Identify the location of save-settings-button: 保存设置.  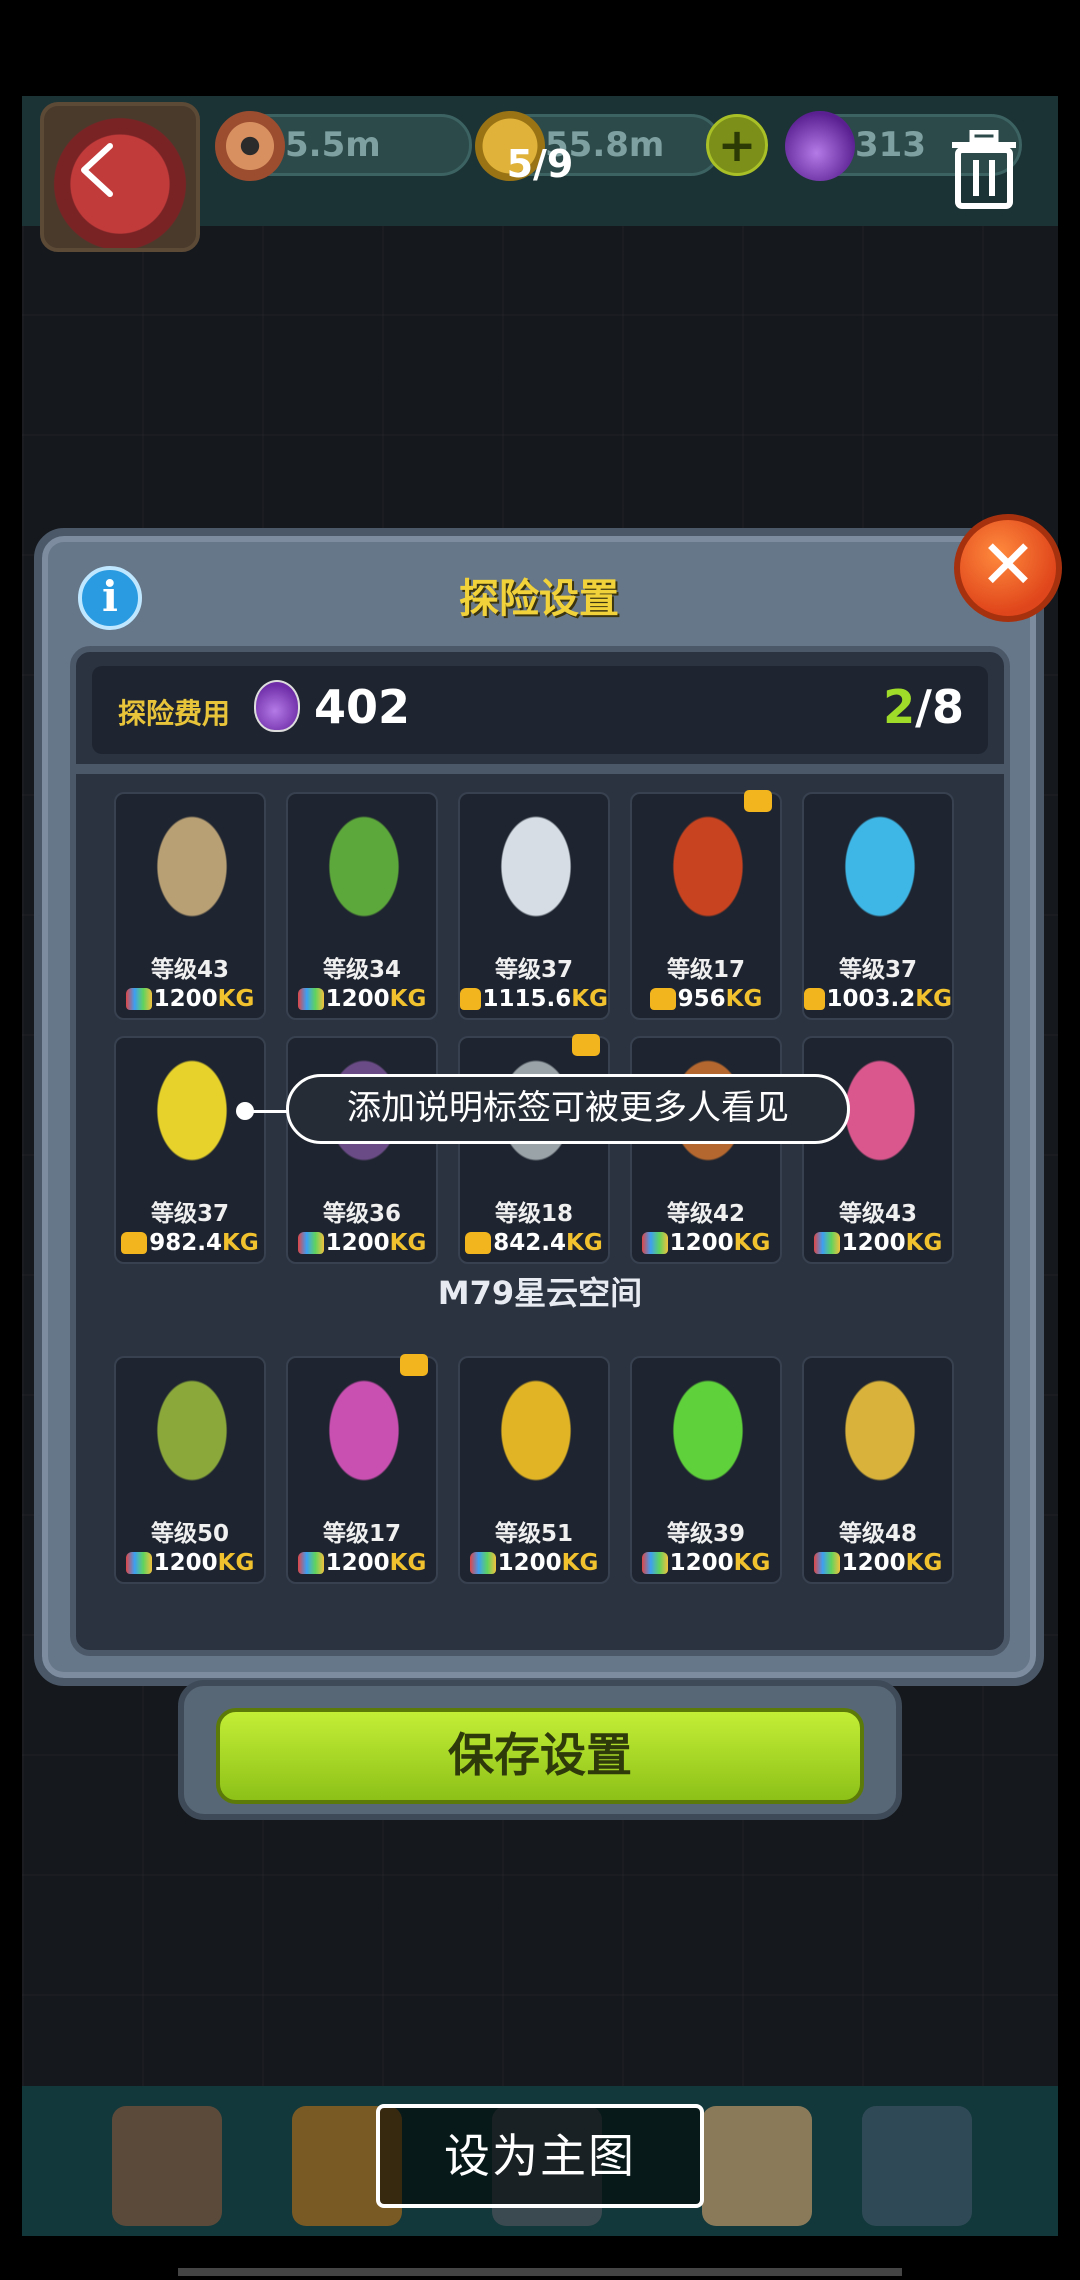
(540, 1756).